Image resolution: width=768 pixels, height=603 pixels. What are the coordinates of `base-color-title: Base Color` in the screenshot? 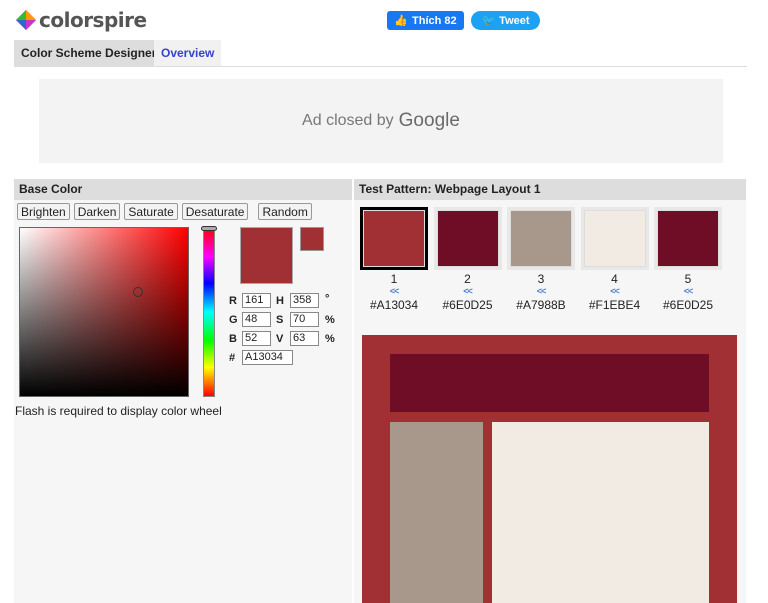 It's located at (183, 189).